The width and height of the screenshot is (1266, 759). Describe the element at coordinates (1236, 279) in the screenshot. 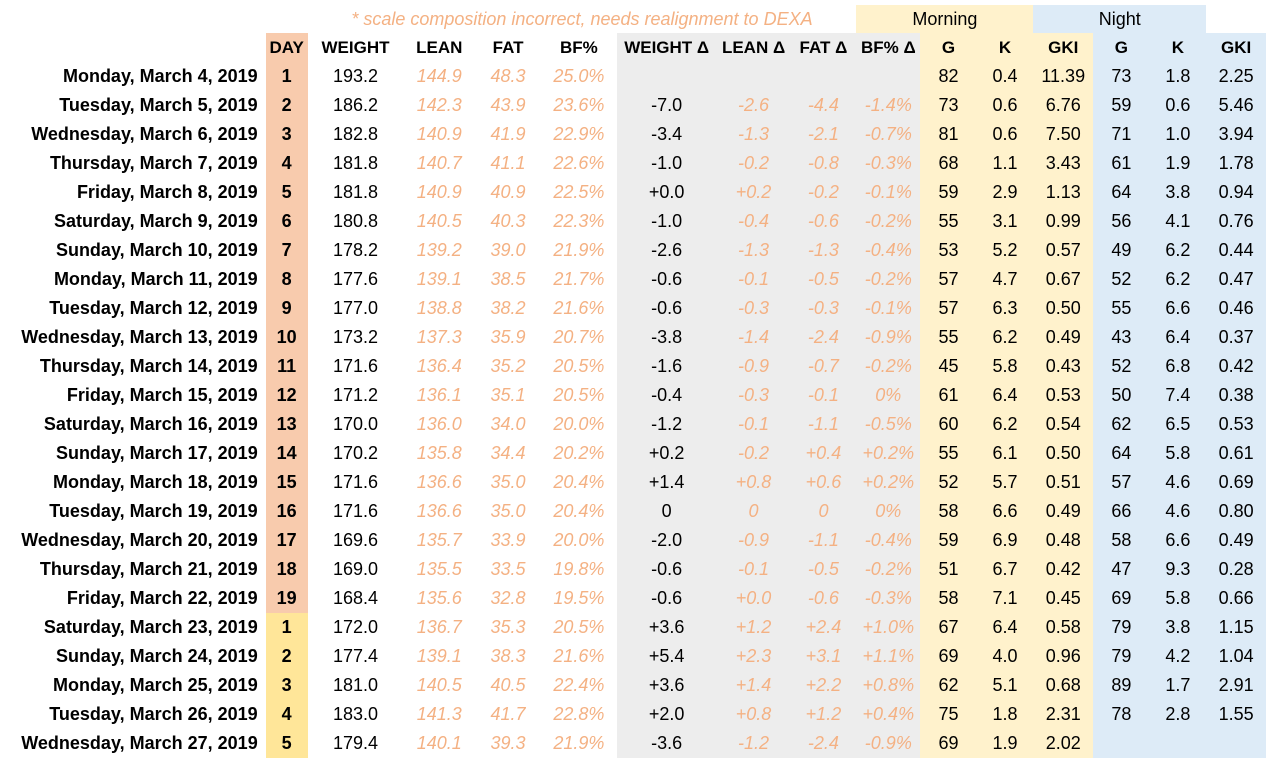

I see `night-gki-cell: 0.47` at that location.